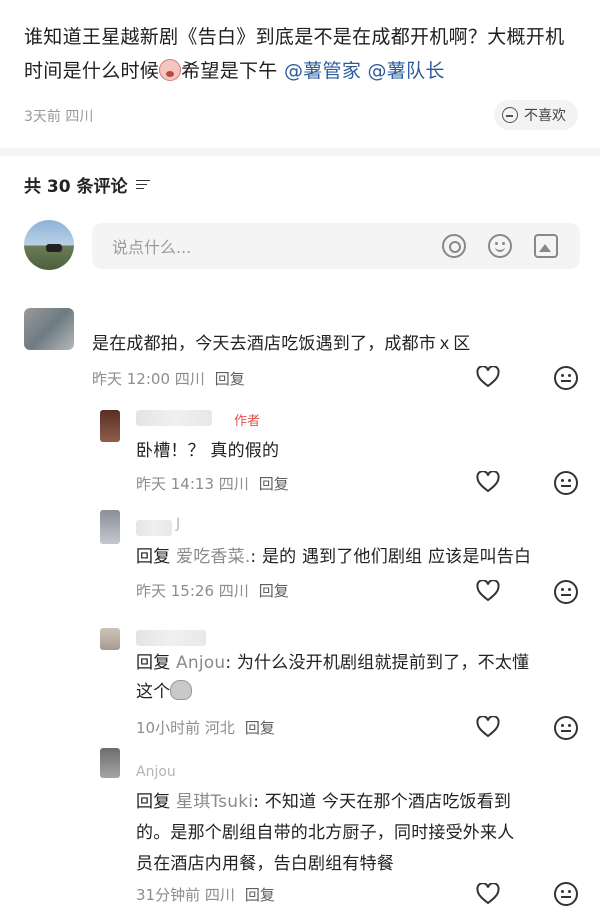 The image size is (600, 908). Describe the element at coordinates (454, 246) in the screenshot. I see `at-icon` at that location.